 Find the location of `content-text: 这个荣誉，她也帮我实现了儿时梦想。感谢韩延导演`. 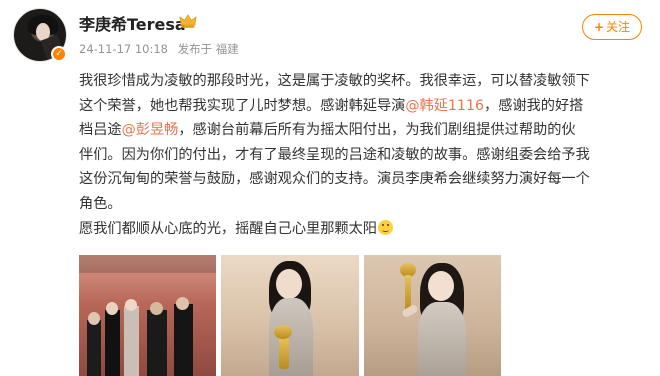

content-text: 这个荣誉，她也帮我实现了儿时梦想。感谢韩延导演 is located at coordinates (242, 105).